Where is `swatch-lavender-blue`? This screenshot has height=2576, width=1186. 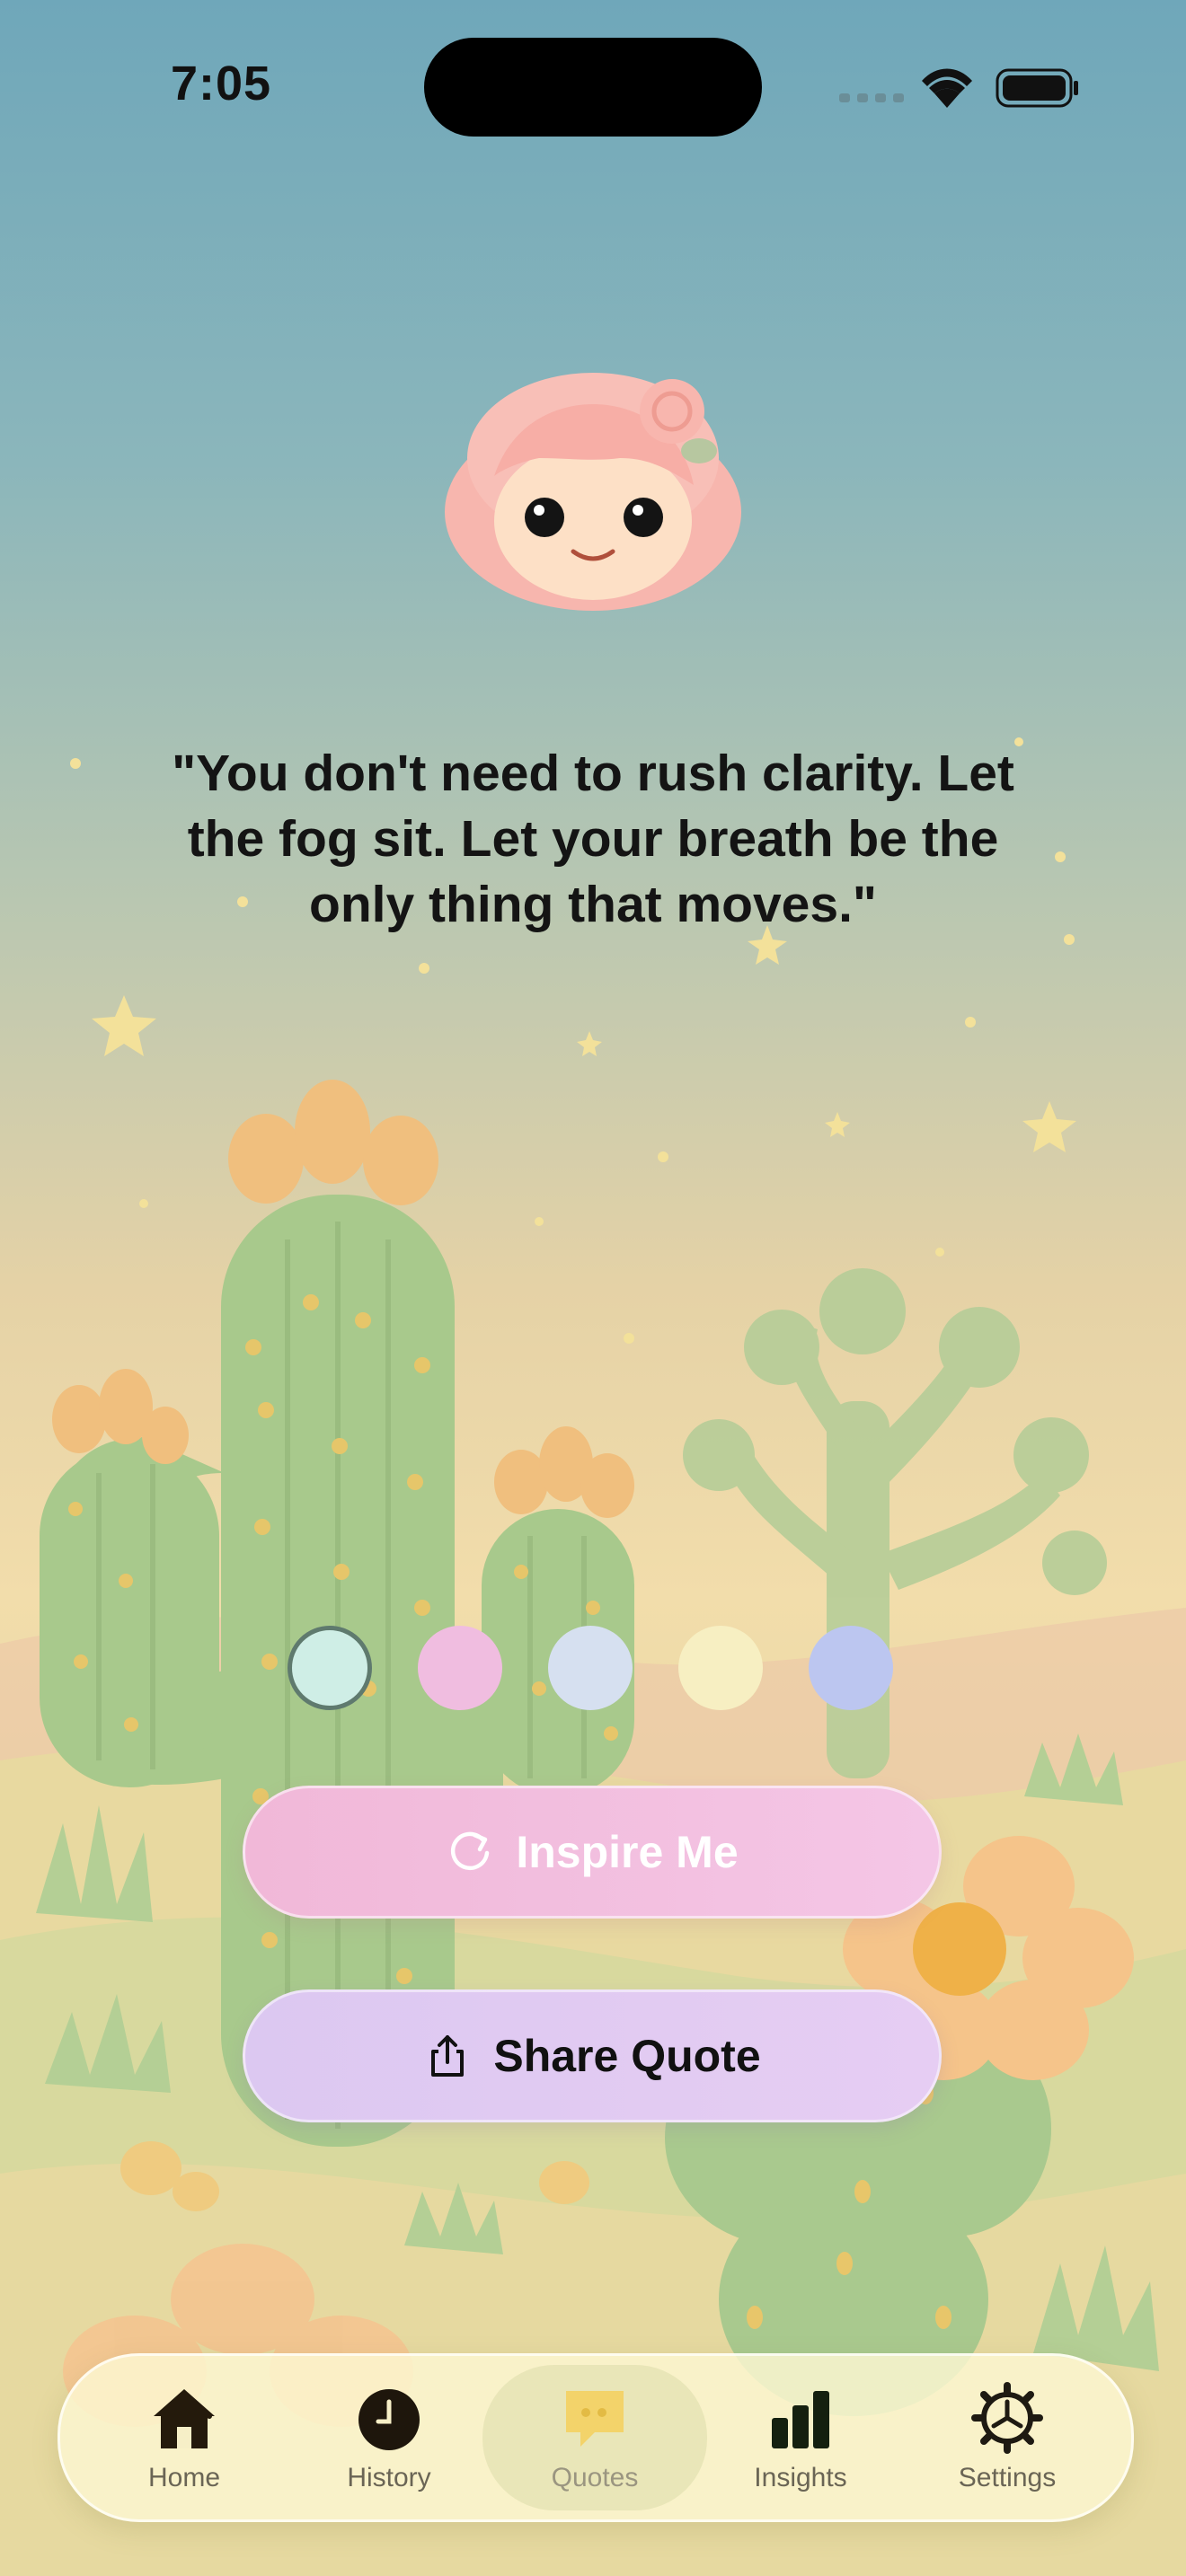 swatch-lavender-blue is located at coordinates (590, 1668).